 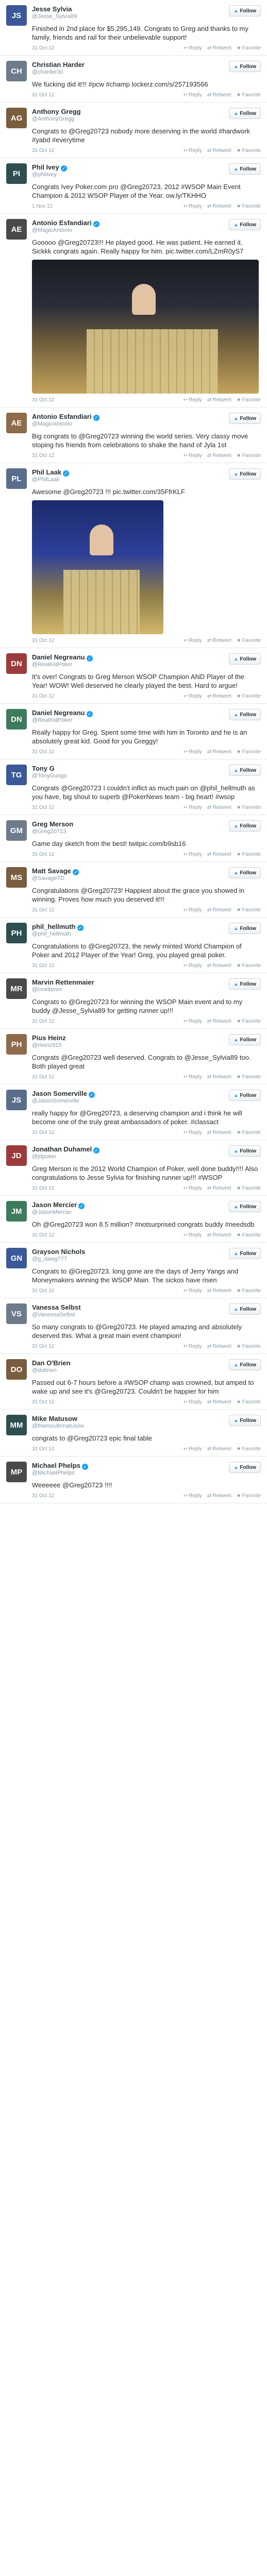 I want to click on avatar: JM, so click(x=16, y=1211).